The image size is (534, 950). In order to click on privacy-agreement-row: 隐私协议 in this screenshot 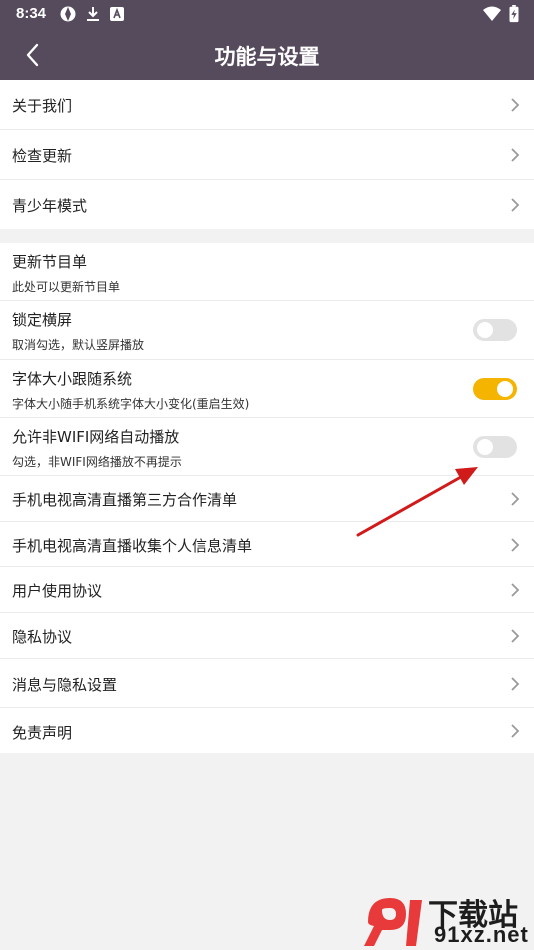, I will do `click(267, 636)`.